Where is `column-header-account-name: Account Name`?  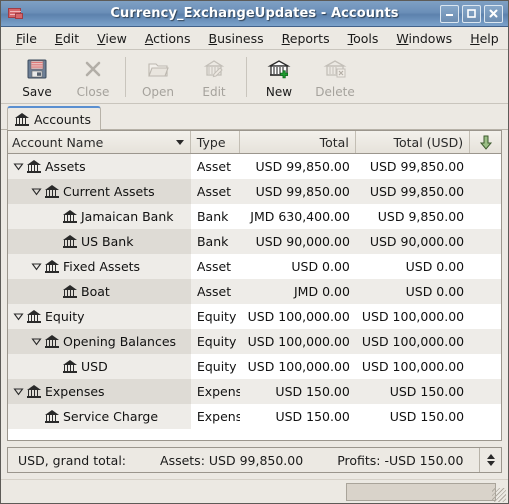 column-header-account-name: Account Name is located at coordinates (99, 142).